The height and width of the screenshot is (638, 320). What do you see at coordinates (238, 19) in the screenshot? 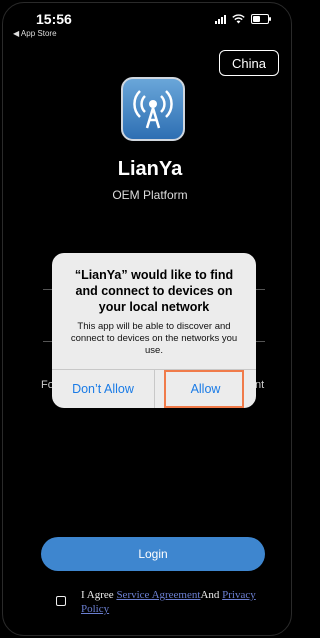
I see `wifi-icon` at bounding box center [238, 19].